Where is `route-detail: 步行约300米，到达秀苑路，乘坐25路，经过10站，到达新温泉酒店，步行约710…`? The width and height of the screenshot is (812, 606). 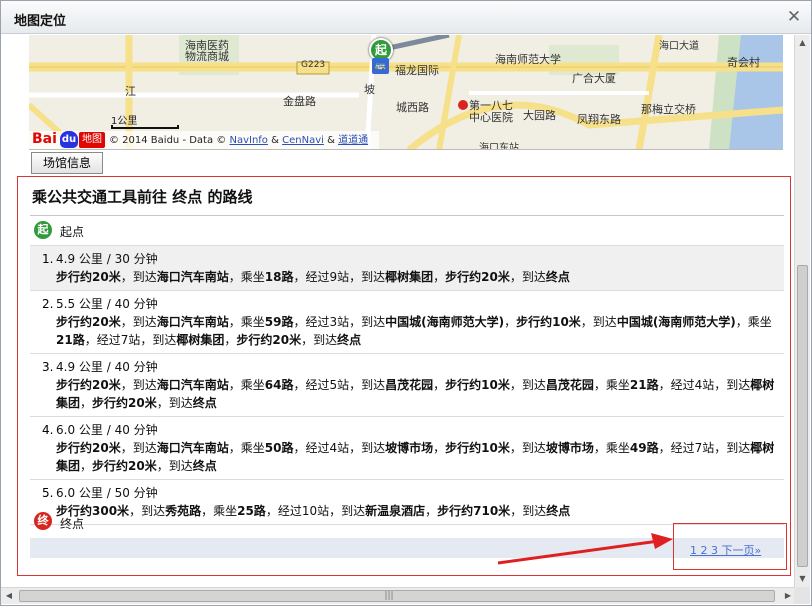
route-detail: 步行约300米，到达秀苑路，乘坐25路，经过10站，到达新温泉酒店，步行约710… is located at coordinates (417, 511).